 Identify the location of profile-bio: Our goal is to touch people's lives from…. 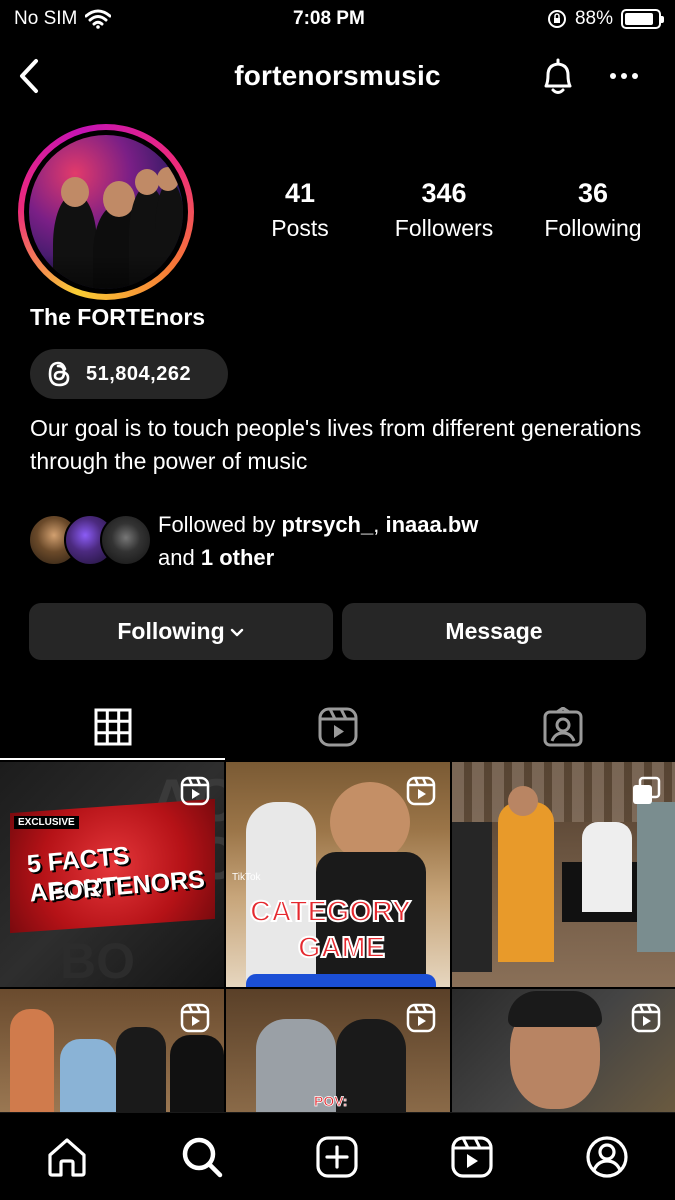
(336, 444).